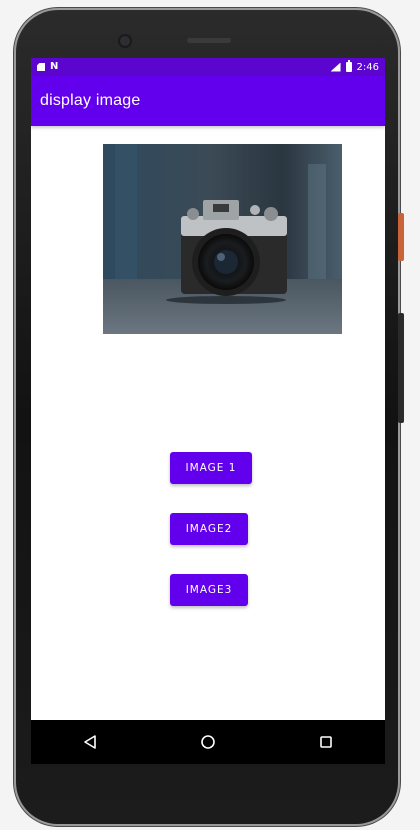 The height and width of the screenshot is (830, 420). Describe the element at coordinates (401, 368) in the screenshot. I see `volume-button` at that location.